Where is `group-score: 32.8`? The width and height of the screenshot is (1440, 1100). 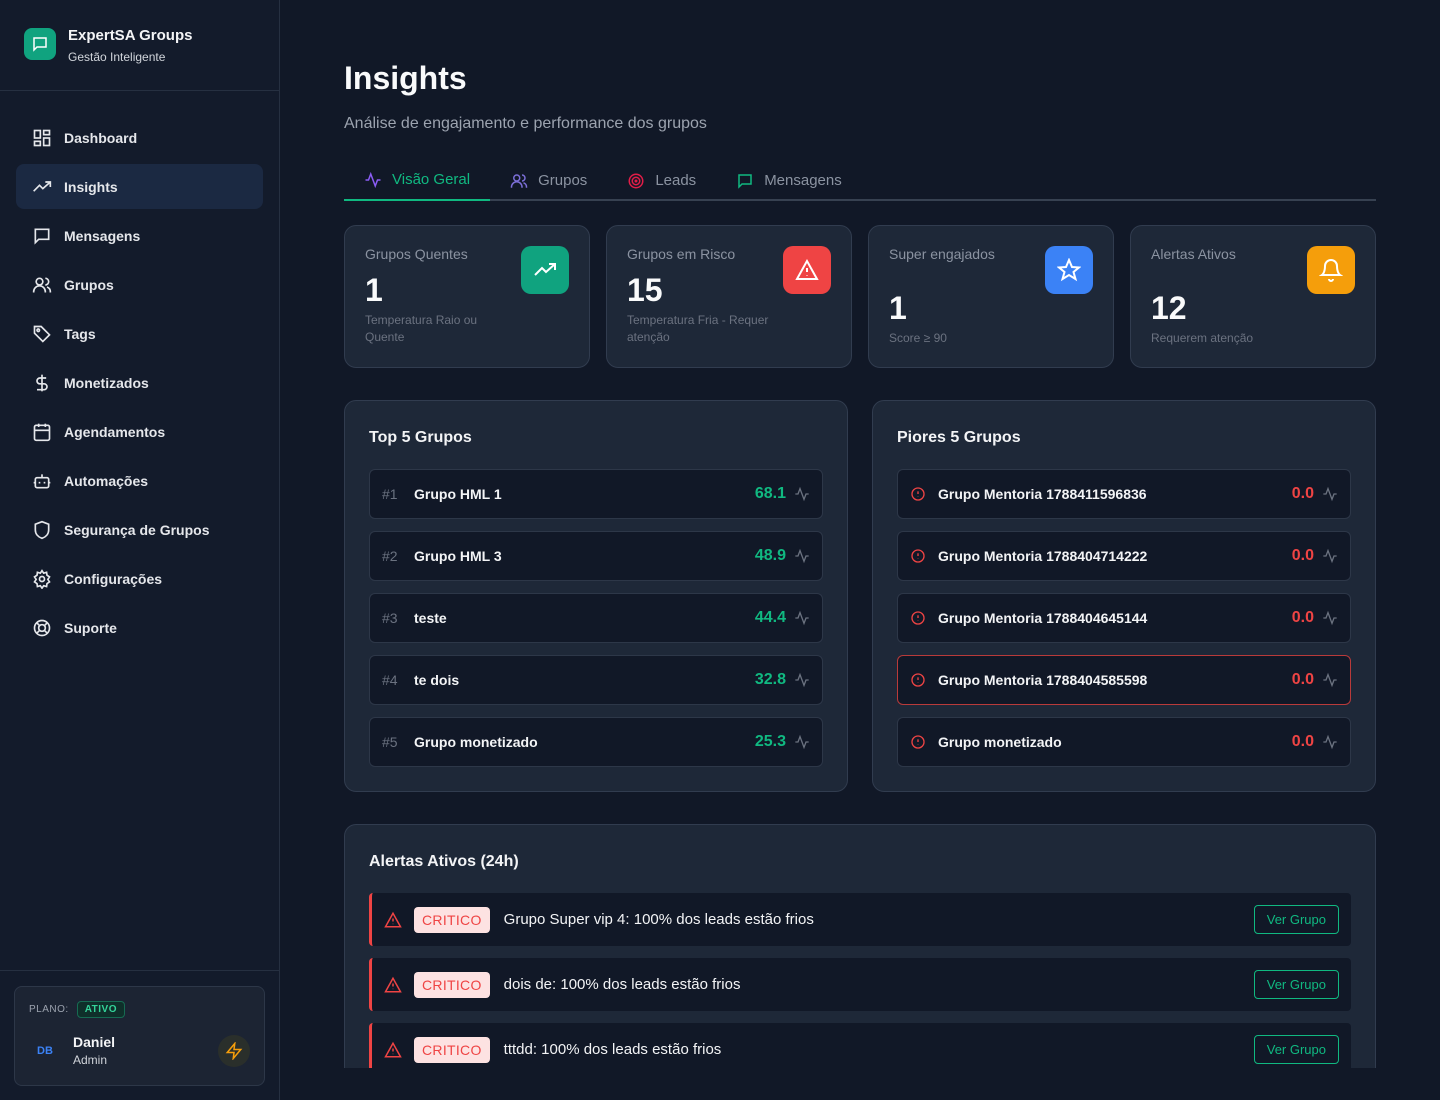
group-score: 32.8 is located at coordinates (770, 679).